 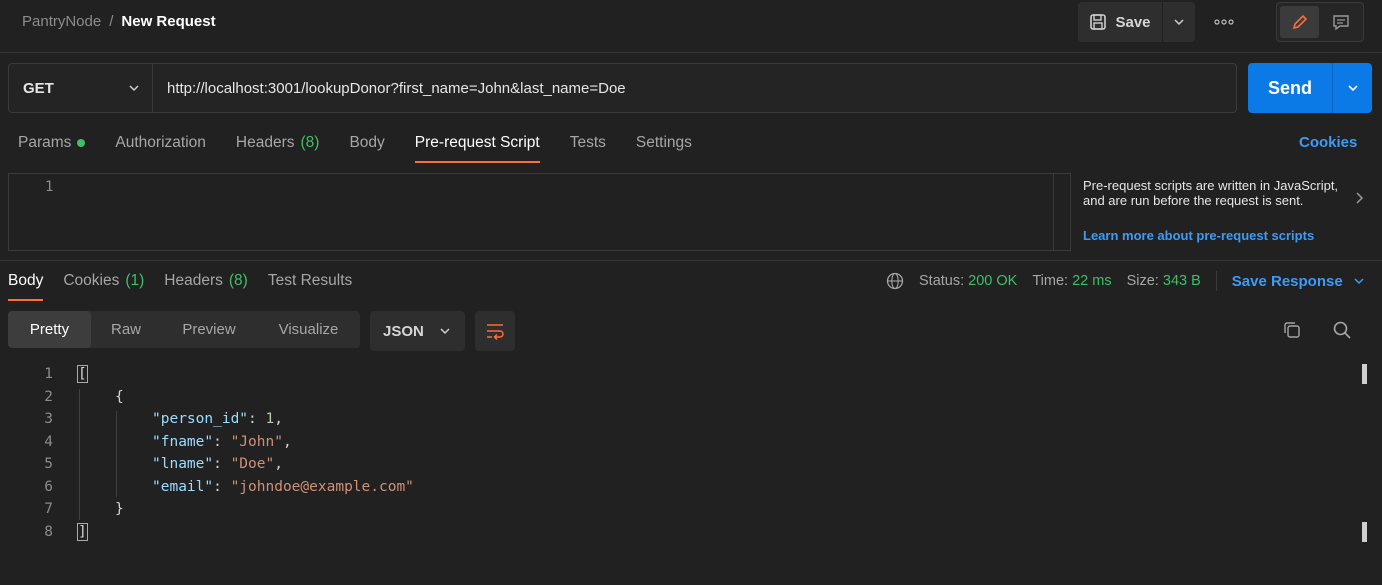 I want to click on code-token: "johndoe@example.com", so click(x=322, y=486).